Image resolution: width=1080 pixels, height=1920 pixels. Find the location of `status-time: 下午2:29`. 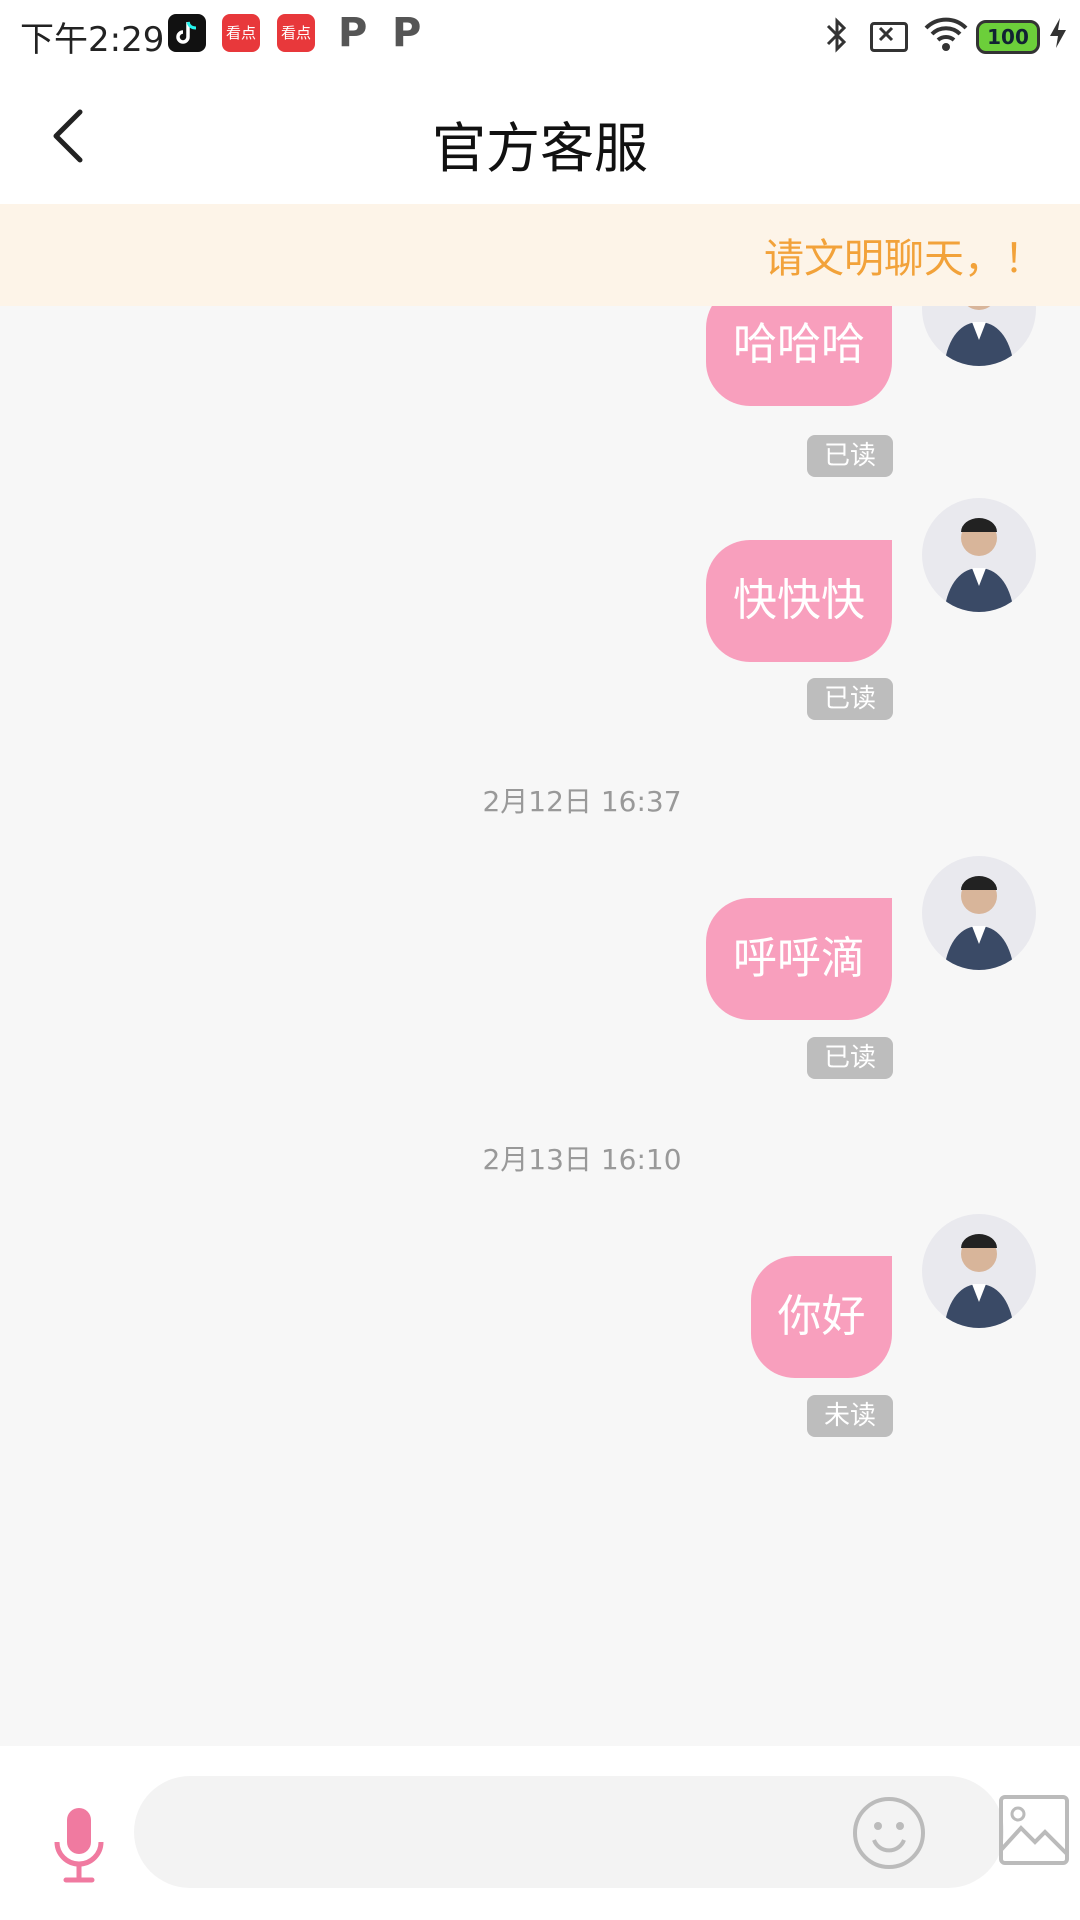

status-time: 下午2:29 is located at coordinates (92, 40).